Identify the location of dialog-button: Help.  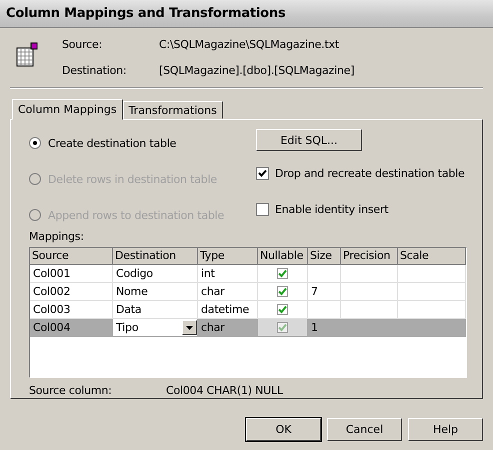
(445, 429).